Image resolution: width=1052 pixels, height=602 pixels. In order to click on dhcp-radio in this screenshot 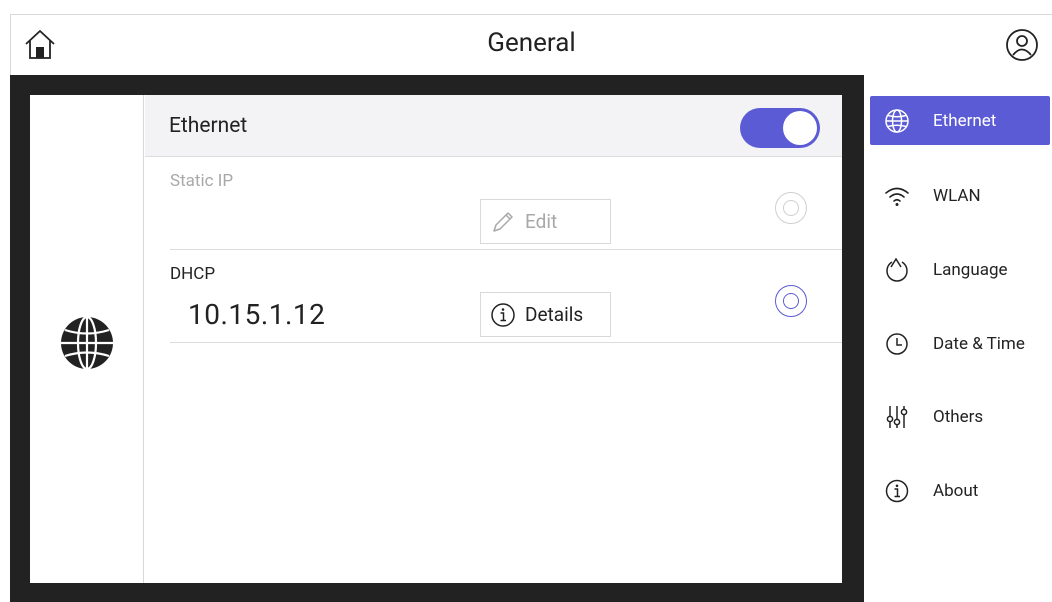, I will do `click(791, 301)`.